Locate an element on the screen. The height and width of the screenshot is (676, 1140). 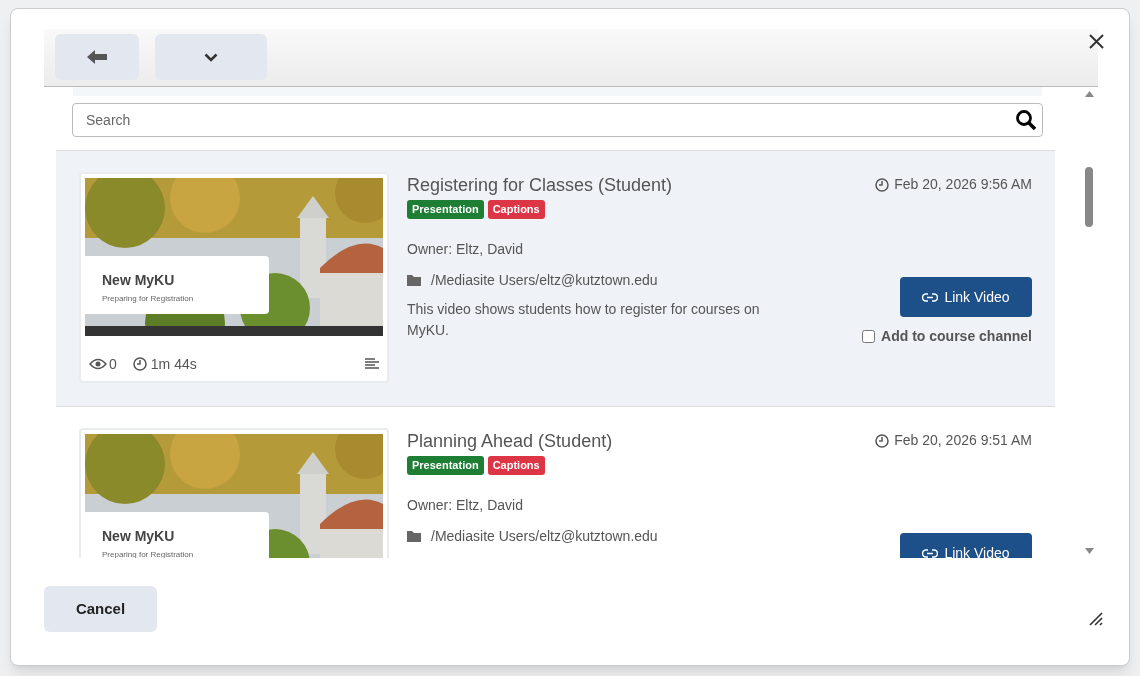
video-title: Planning Ahead (Student) is located at coordinates (609, 441).